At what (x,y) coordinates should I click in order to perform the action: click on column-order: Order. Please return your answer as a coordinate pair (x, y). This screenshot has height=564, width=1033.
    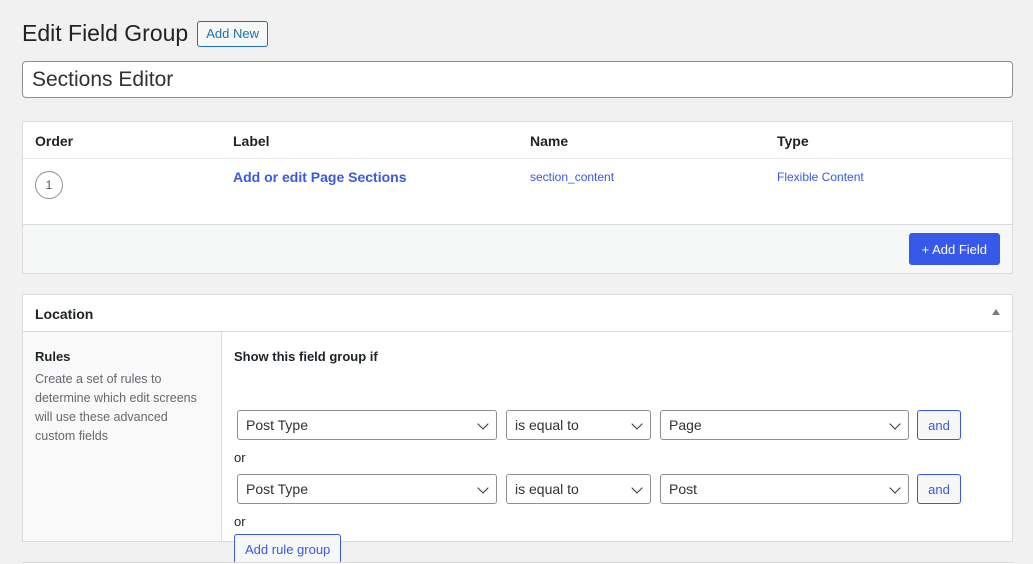
    Looking at the image, I should click on (54, 141).